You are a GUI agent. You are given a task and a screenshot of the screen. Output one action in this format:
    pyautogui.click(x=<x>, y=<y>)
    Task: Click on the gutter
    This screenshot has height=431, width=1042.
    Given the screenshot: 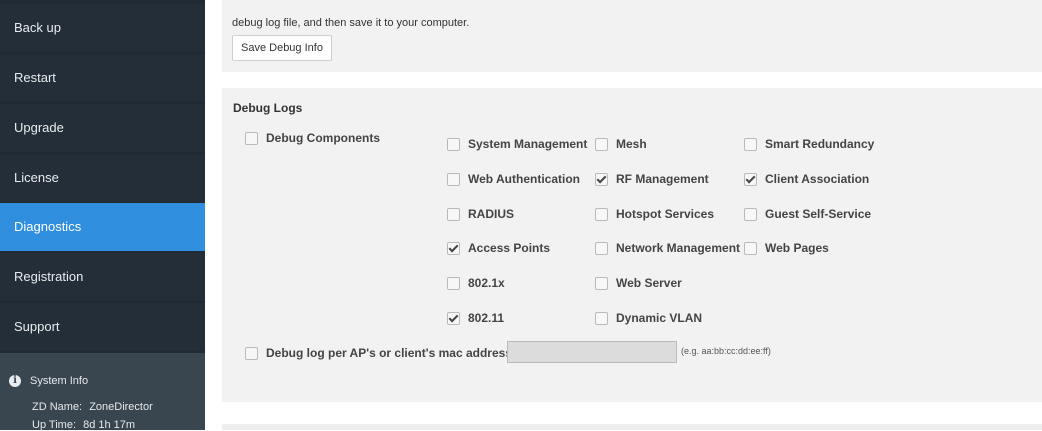 What is the action you would take?
    pyautogui.click(x=213, y=215)
    